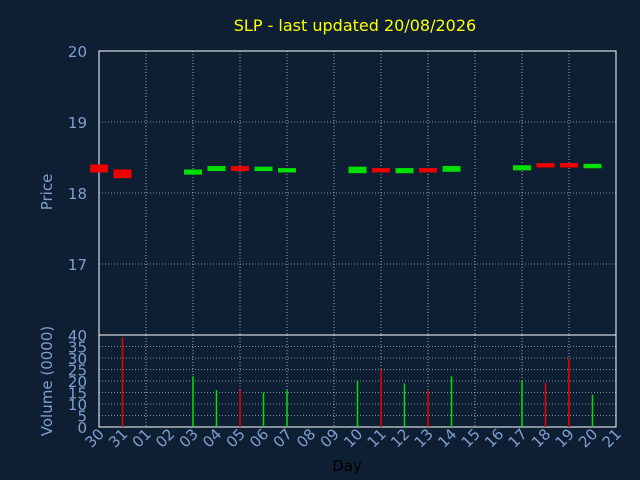  I want to click on volume-tick-label: 40, so click(77, 336).